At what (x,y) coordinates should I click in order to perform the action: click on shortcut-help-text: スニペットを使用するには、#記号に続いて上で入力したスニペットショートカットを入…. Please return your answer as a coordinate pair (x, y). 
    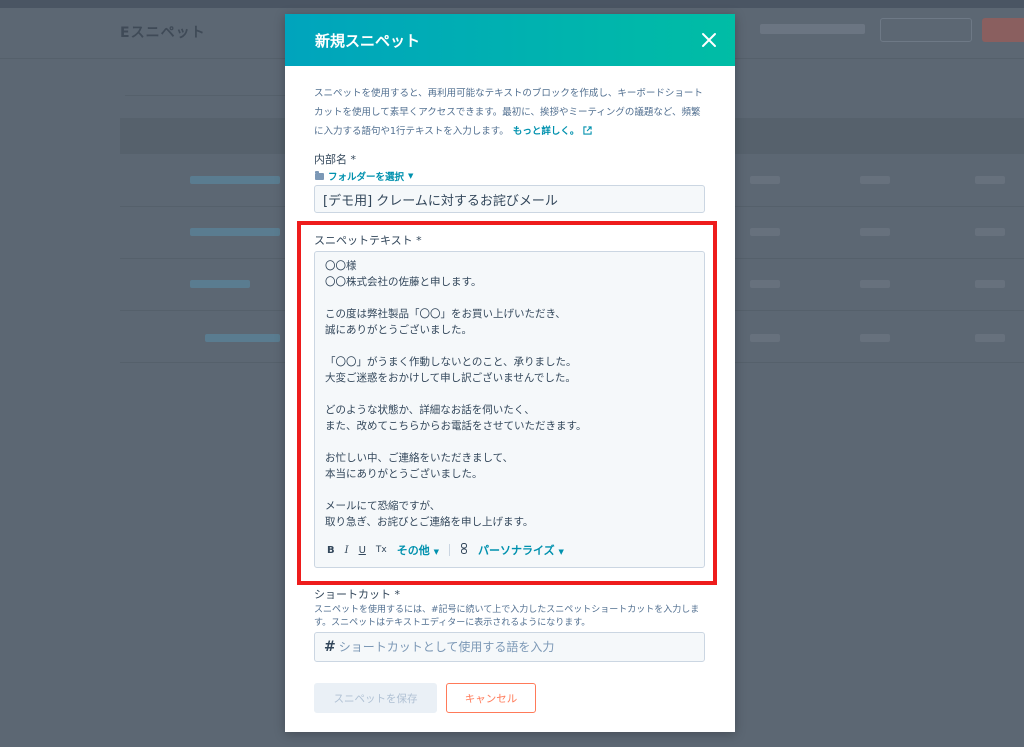
    Looking at the image, I should click on (507, 616).